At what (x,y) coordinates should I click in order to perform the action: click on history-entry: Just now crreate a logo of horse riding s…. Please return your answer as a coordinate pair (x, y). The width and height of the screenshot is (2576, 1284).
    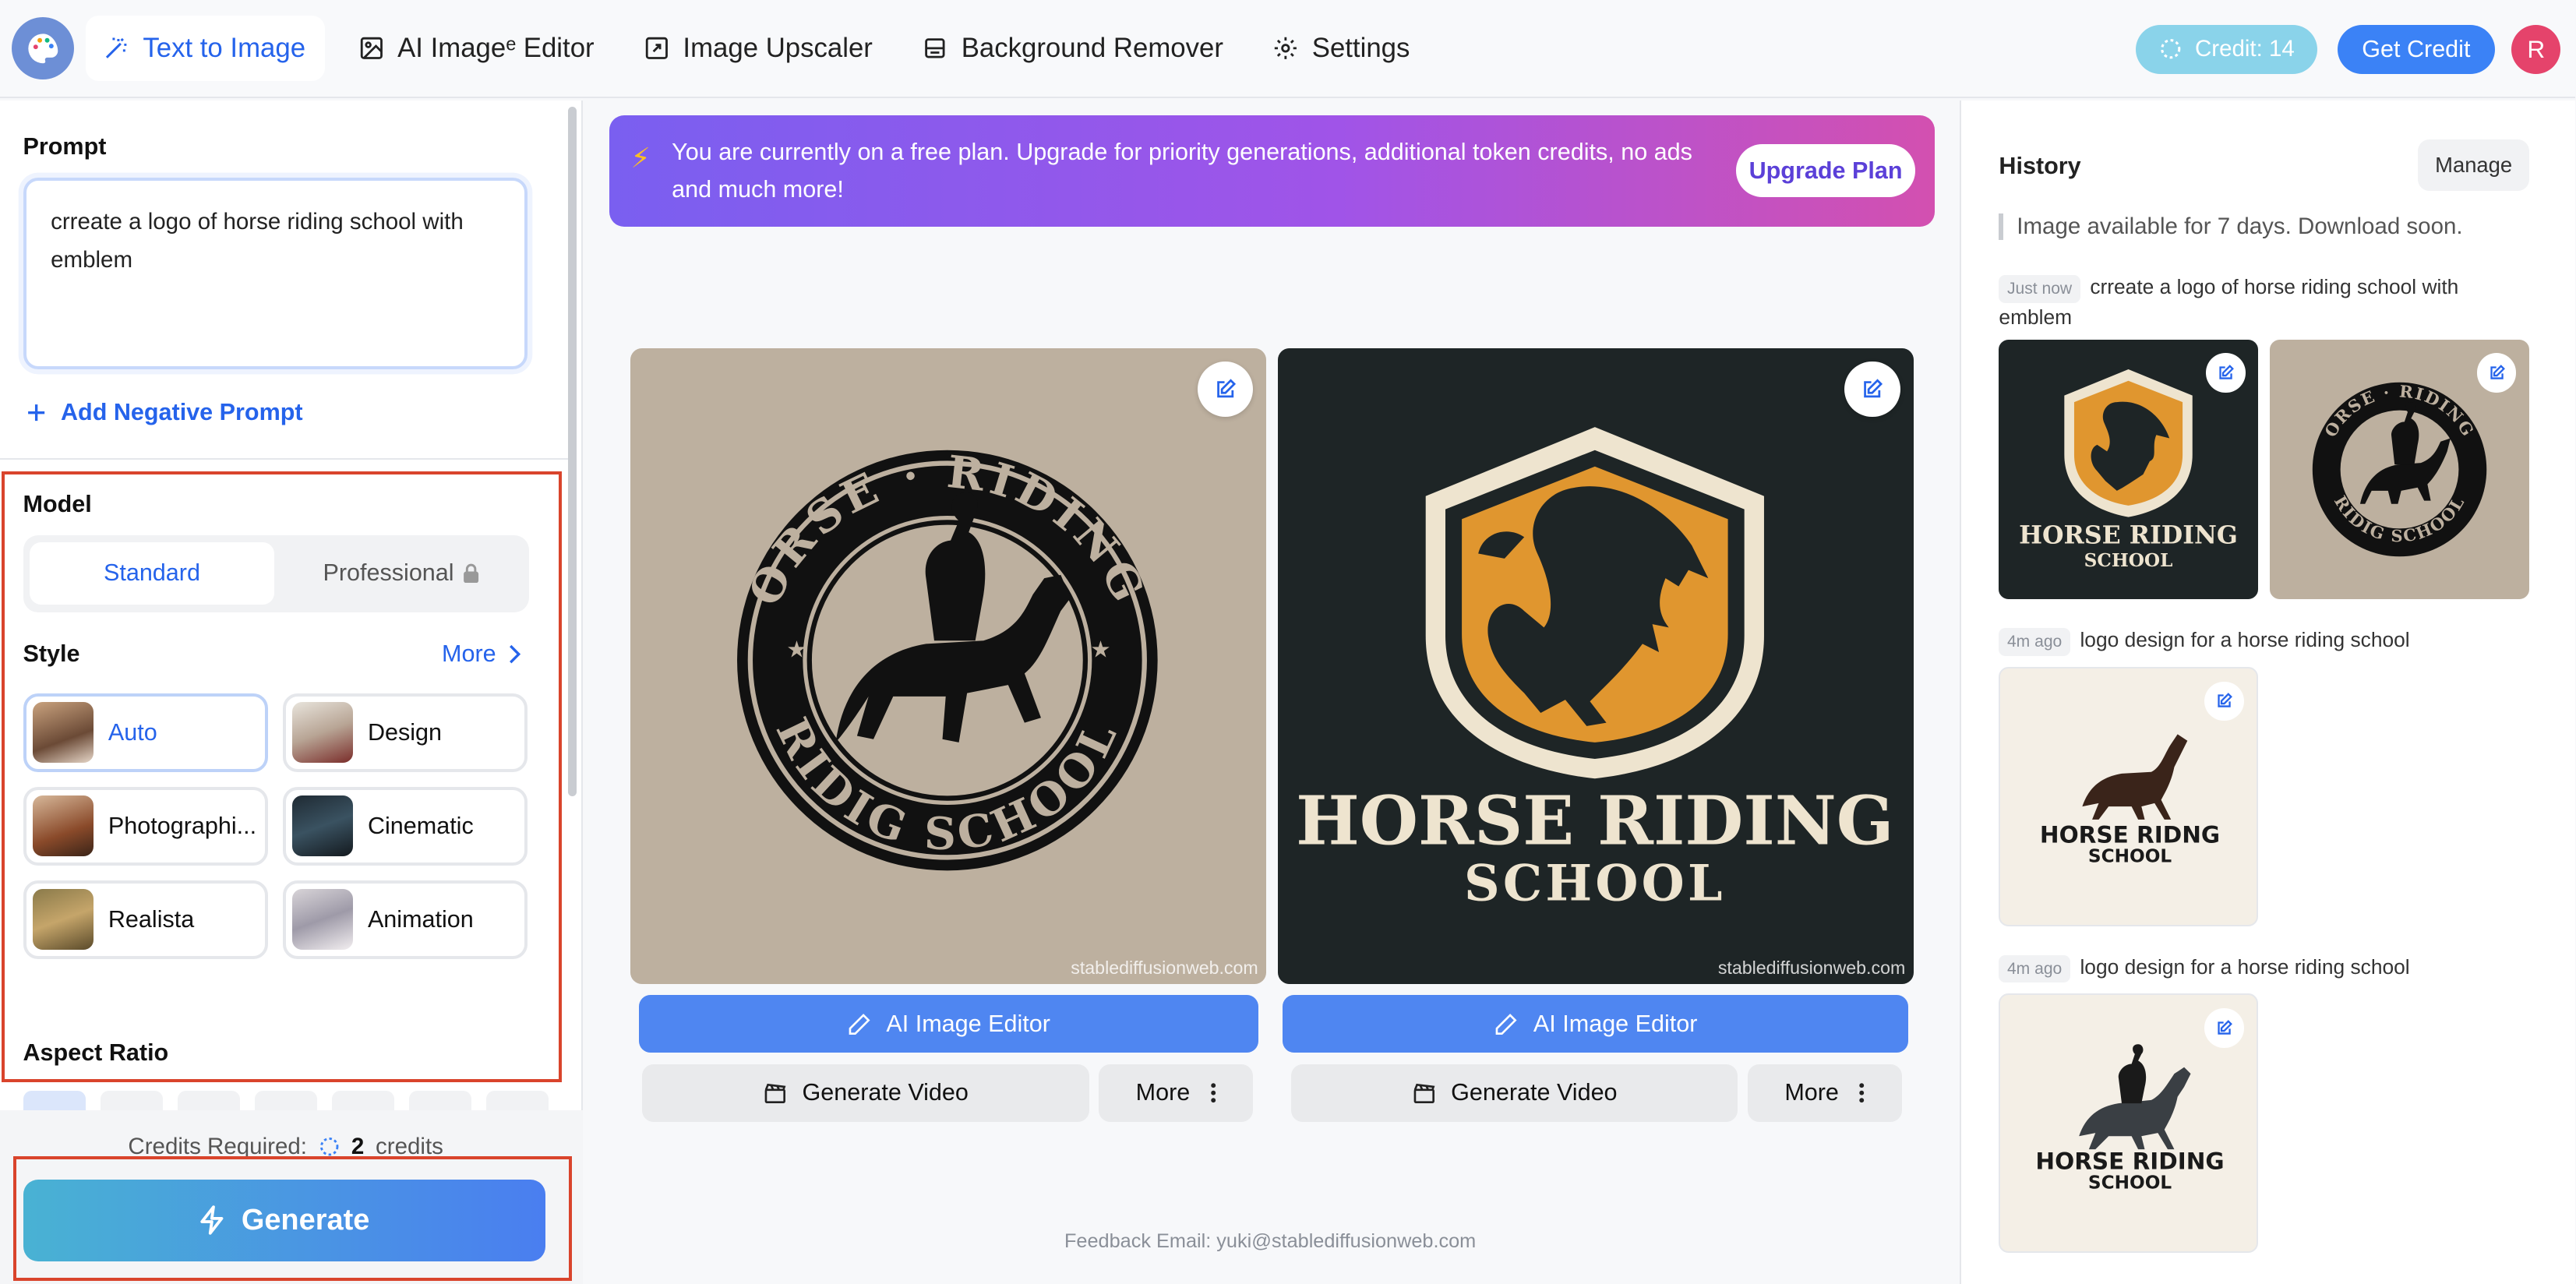
    Looking at the image, I should click on (2262, 303).